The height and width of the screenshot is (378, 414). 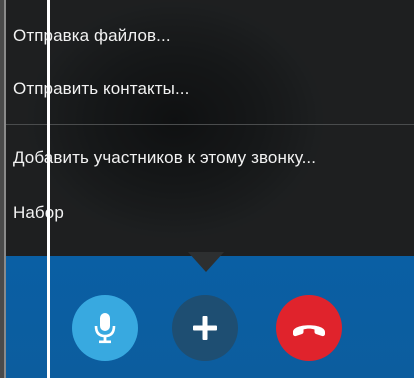 What do you see at coordinates (309, 331) in the screenshot?
I see `phone-hangup-icon` at bounding box center [309, 331].